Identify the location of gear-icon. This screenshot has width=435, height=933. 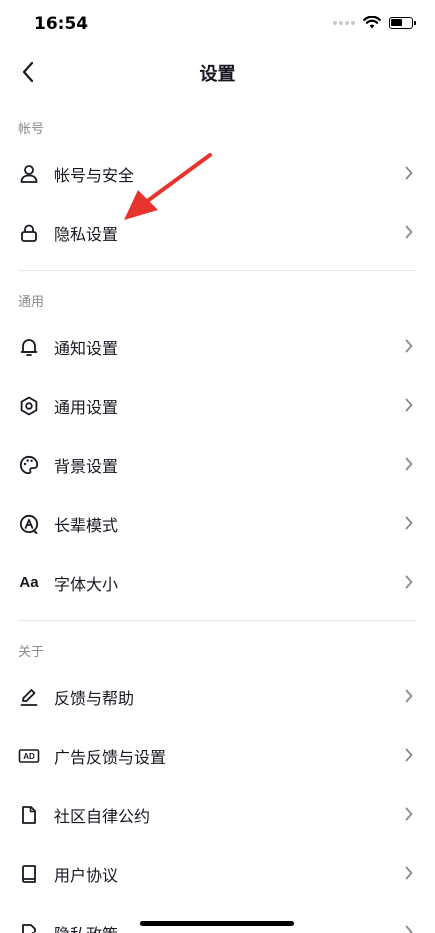
(29, 406).